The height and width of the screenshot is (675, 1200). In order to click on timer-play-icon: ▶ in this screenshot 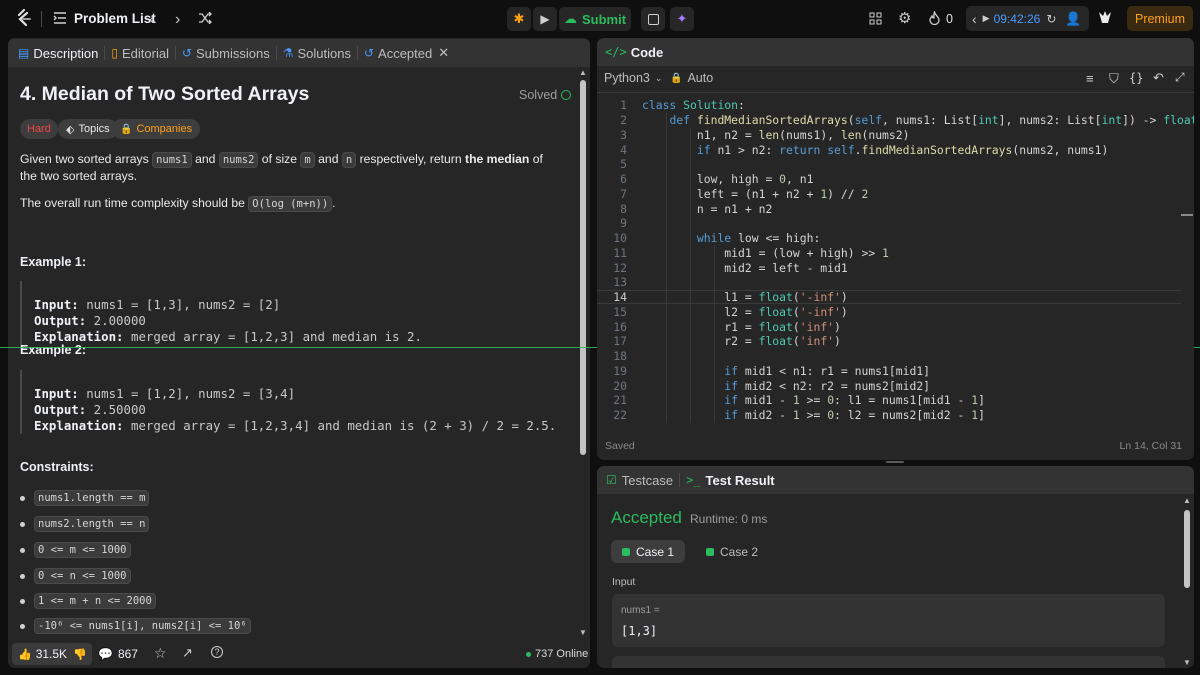, I will do `click(986, 18)`.